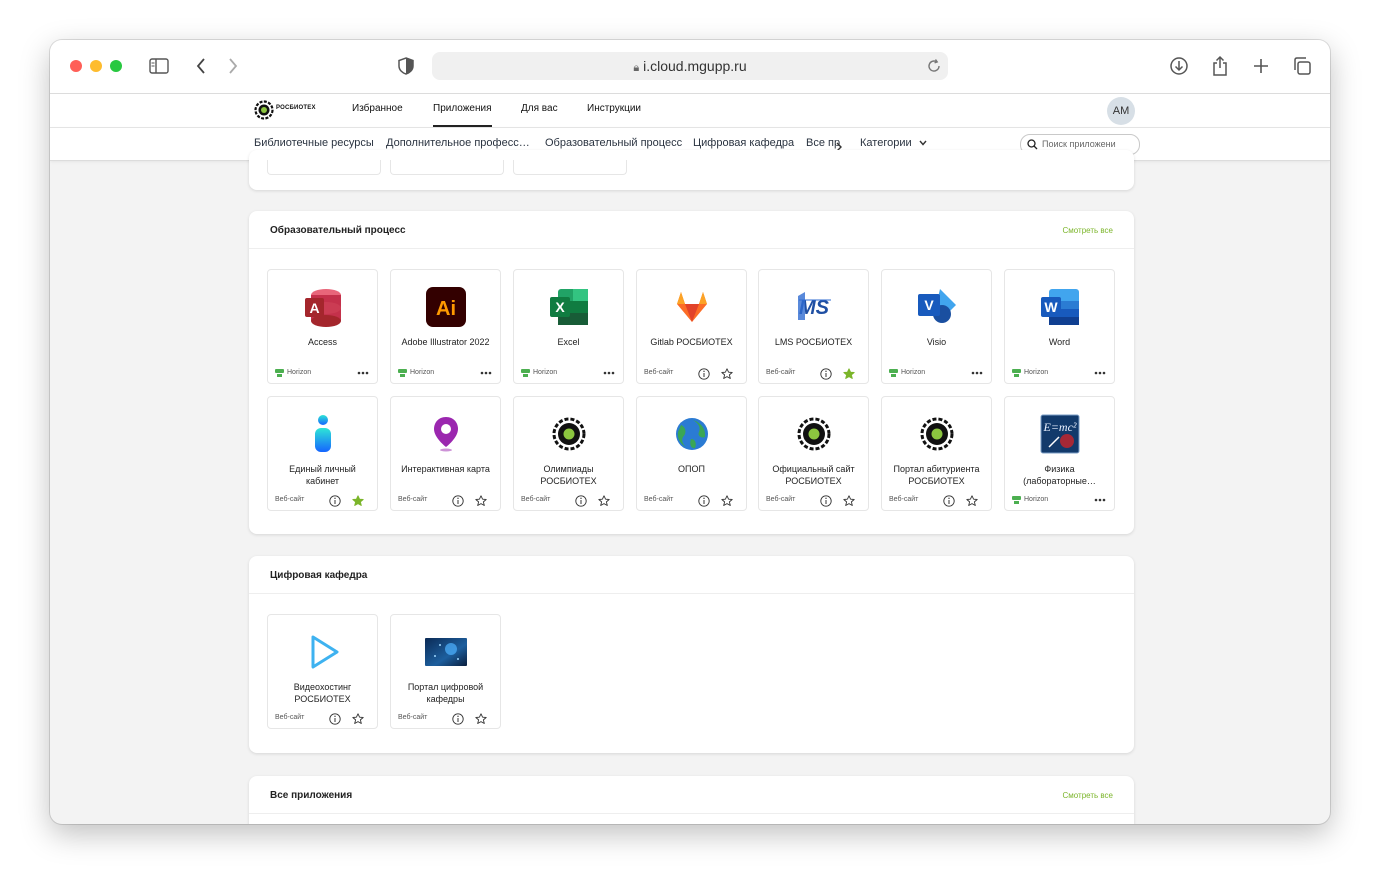 The width and height of the screenshot is (1380, 884). Describe the element at coordinates (322, 326) in the screenshot. I see `app-tile: A Access Horizon` at that location.